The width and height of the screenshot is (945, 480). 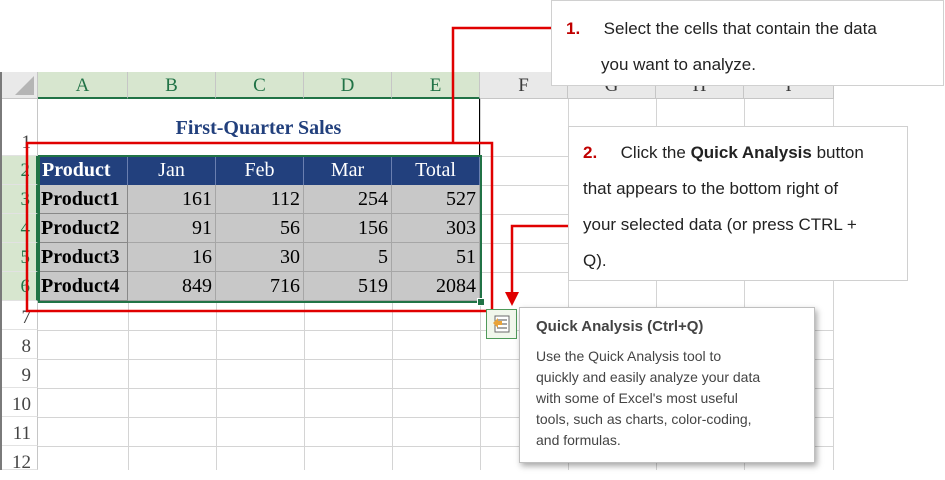 What do you see at coordinates (629, 356) in the screenshot?
I see `tooltip-line: Use the Quick Analysis tool to` at bounding box center [629, 356].